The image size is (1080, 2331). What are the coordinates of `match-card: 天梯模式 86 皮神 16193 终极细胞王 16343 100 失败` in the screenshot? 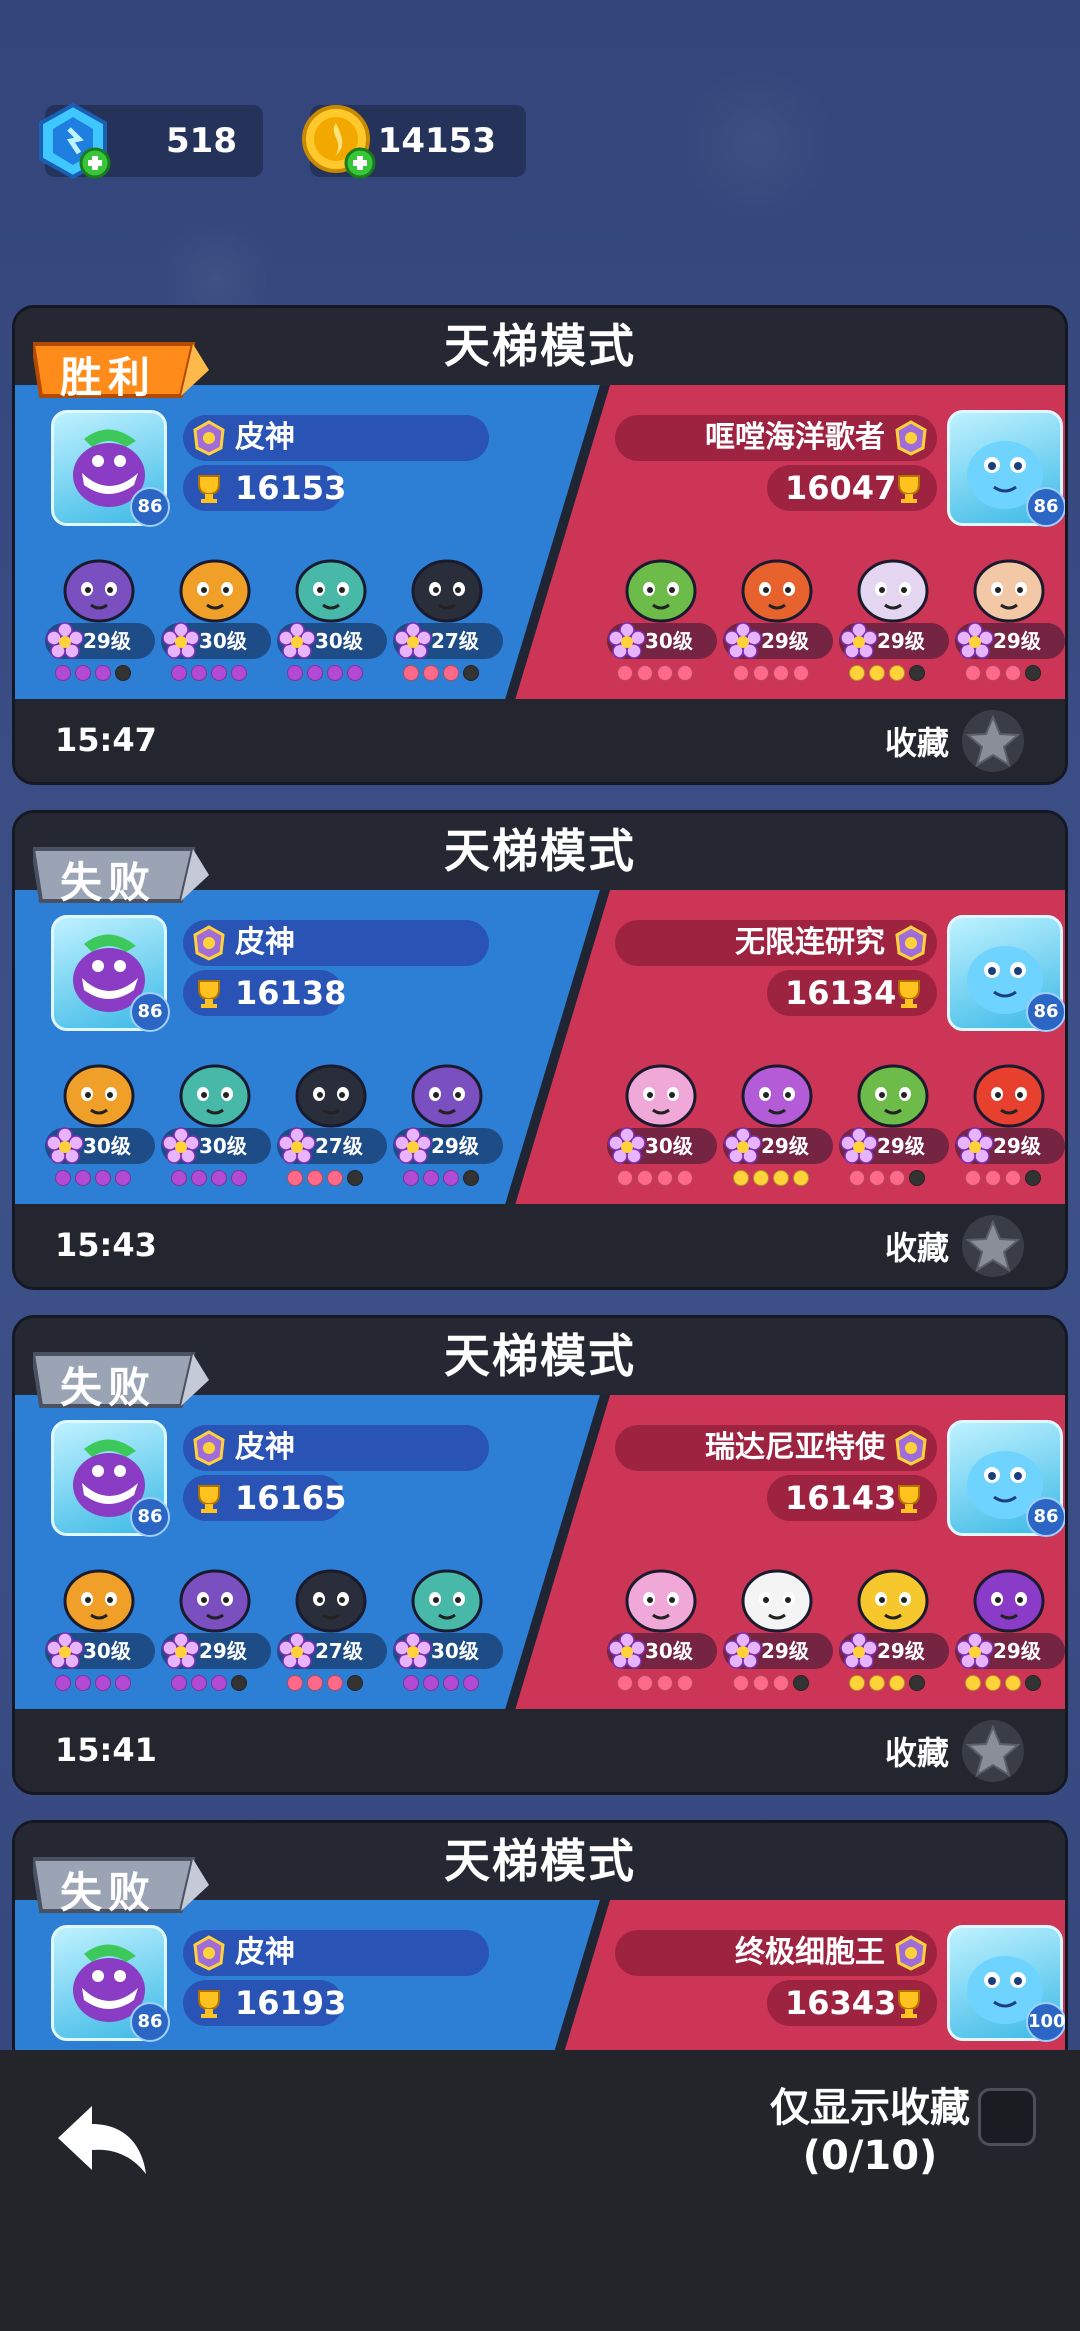 It's located at (540, 1945).